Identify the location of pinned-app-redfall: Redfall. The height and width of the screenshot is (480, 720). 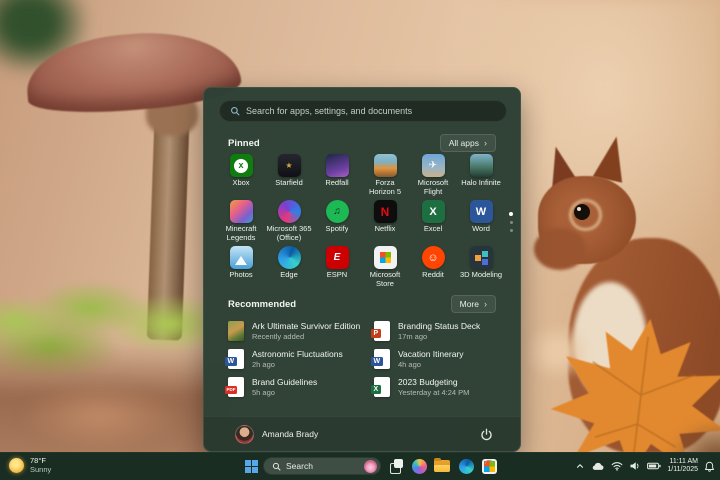
(337, 177).